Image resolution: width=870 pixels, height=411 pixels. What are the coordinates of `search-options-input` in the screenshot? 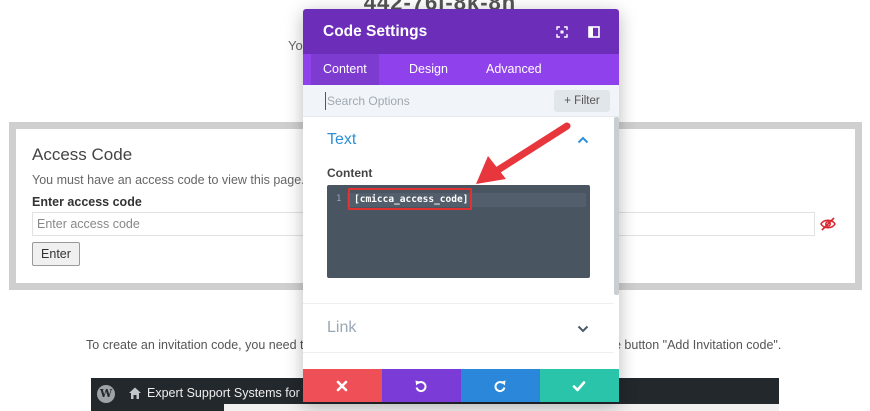 It's located at (435, 101).